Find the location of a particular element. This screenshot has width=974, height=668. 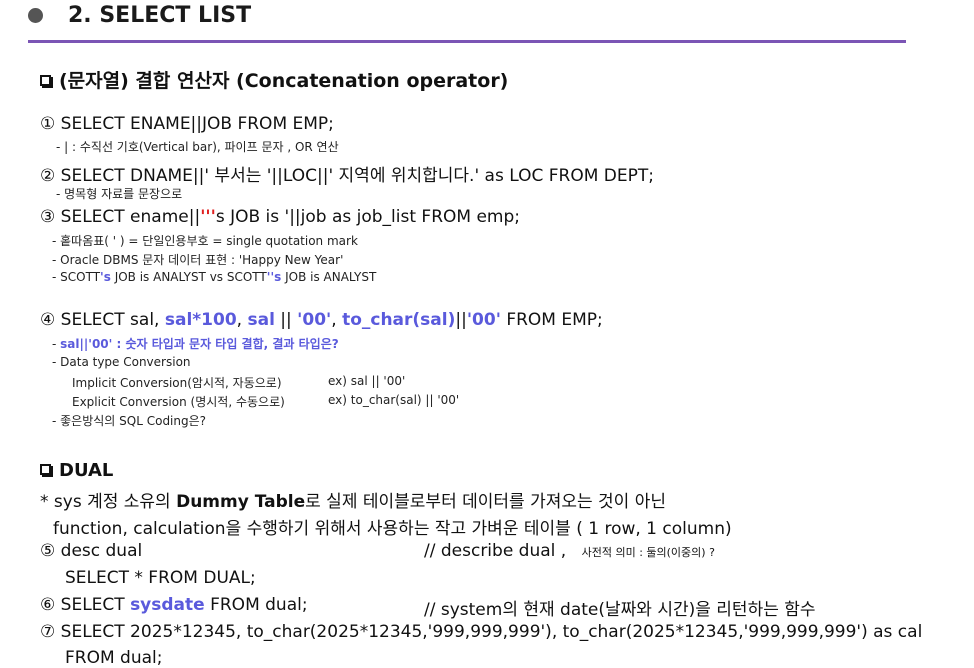

note-text: JOB is ANALYST vs SCOTT is located at coordinates (188, 277).